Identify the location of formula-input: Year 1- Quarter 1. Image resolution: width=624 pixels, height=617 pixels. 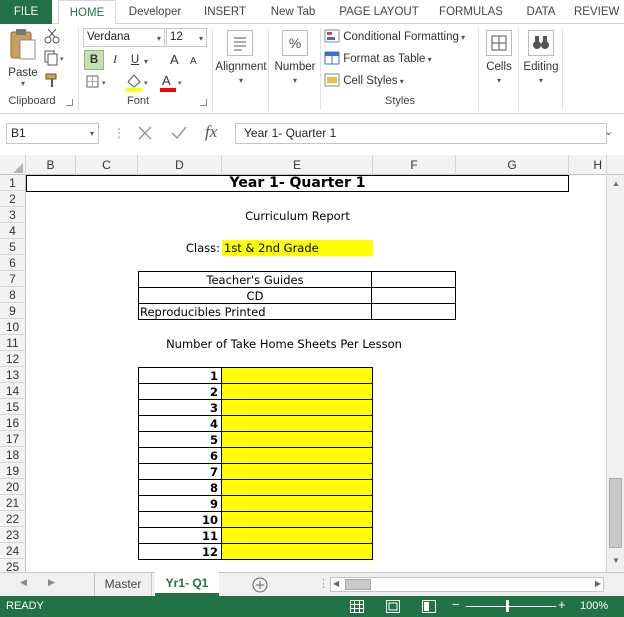
(421, 133).